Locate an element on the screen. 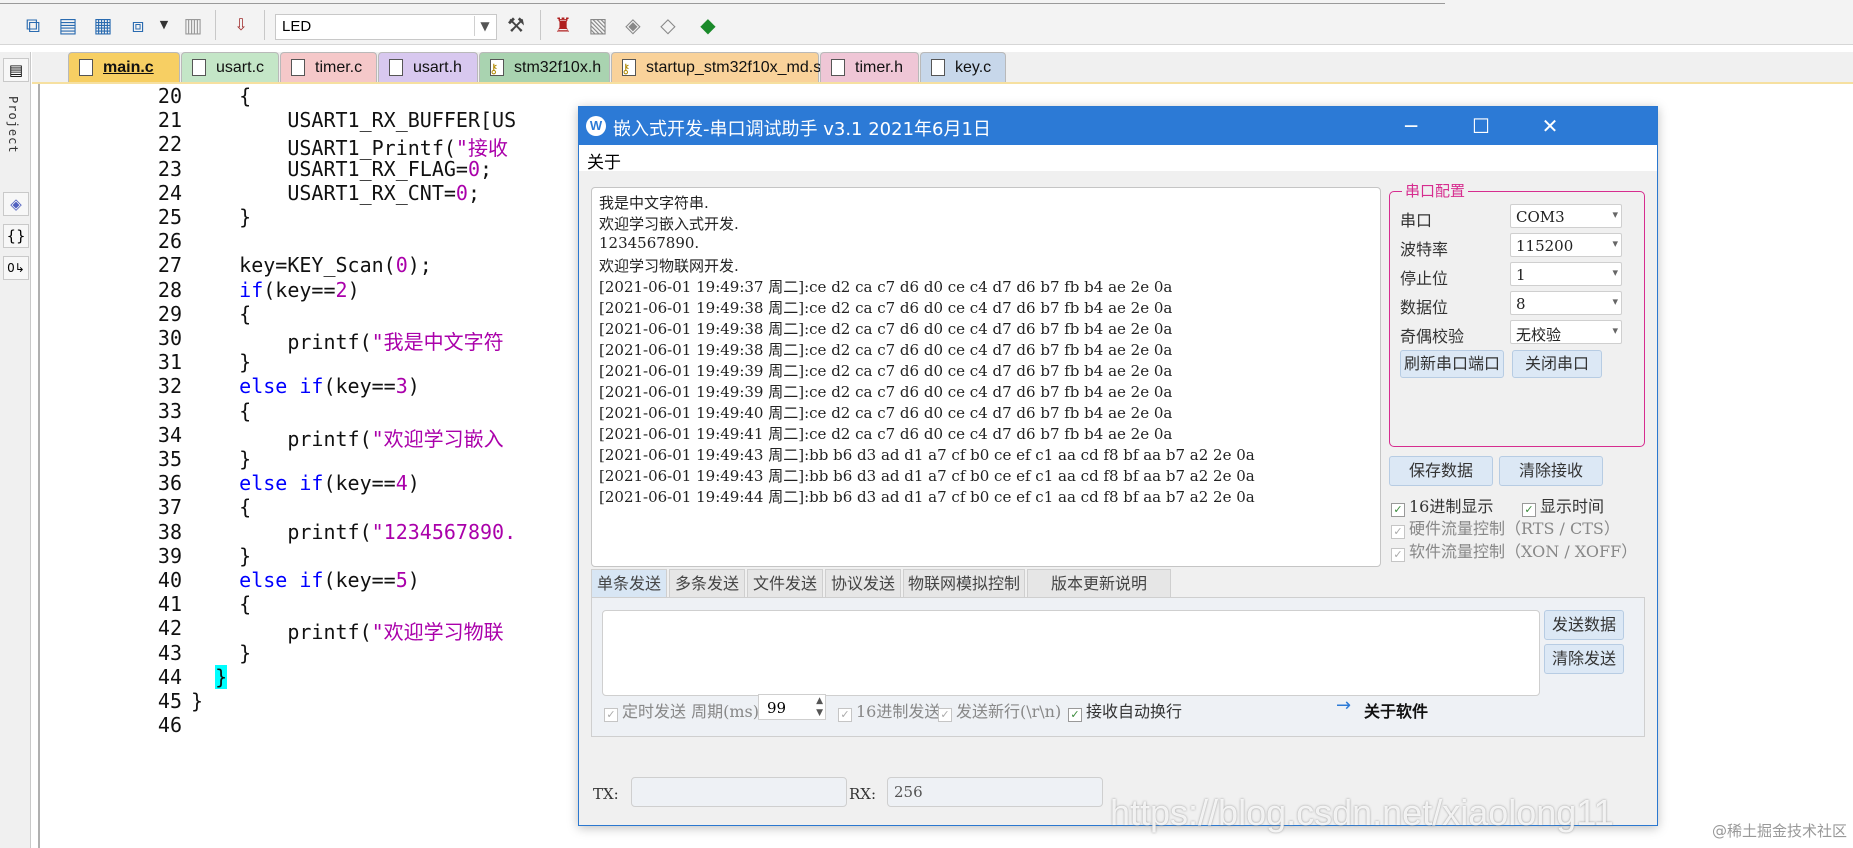  tab-file-send: 文件发送 is located at coordinates (785, 583).